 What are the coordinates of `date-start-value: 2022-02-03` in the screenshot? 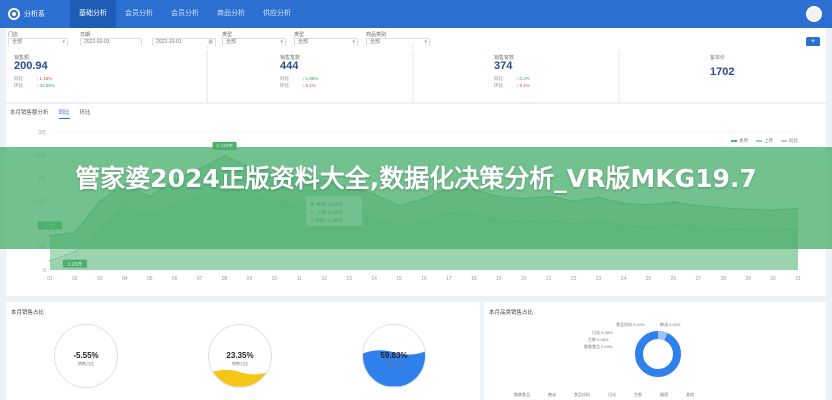 It's located at (97, 42).